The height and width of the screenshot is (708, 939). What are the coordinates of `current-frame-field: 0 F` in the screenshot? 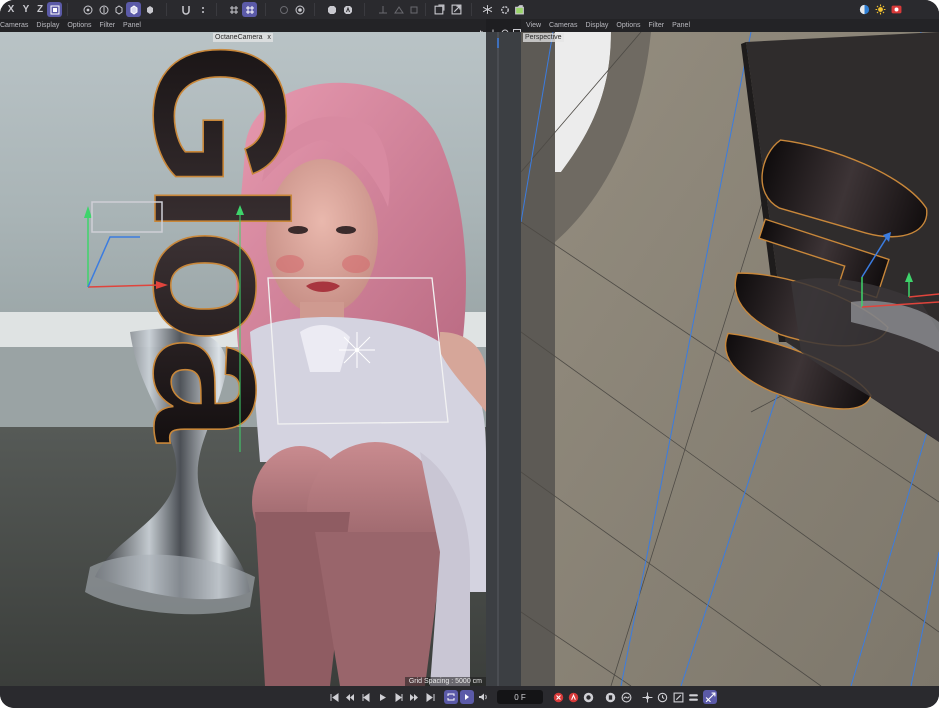 It's located at (520, 697).